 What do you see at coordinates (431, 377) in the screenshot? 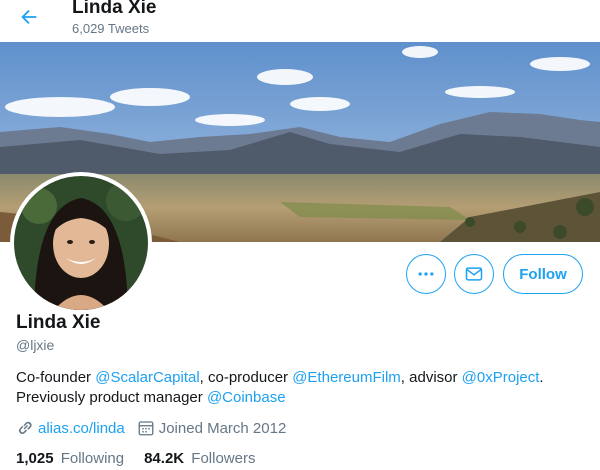
I see `bio-text: , advisor` at bounding box center [431, 377].